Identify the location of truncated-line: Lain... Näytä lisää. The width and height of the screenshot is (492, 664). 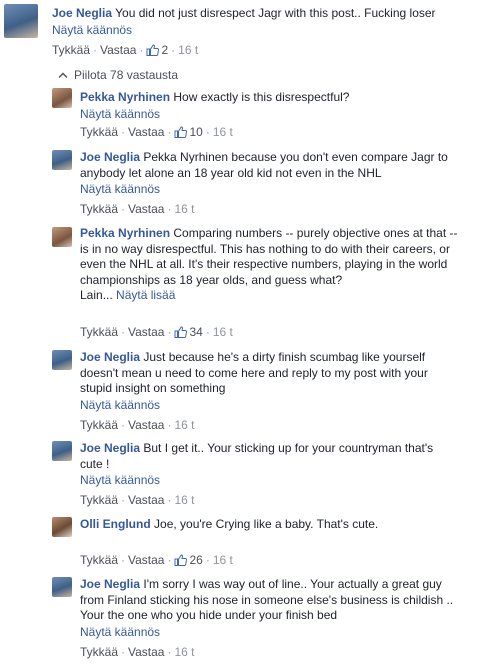
(272, 296).